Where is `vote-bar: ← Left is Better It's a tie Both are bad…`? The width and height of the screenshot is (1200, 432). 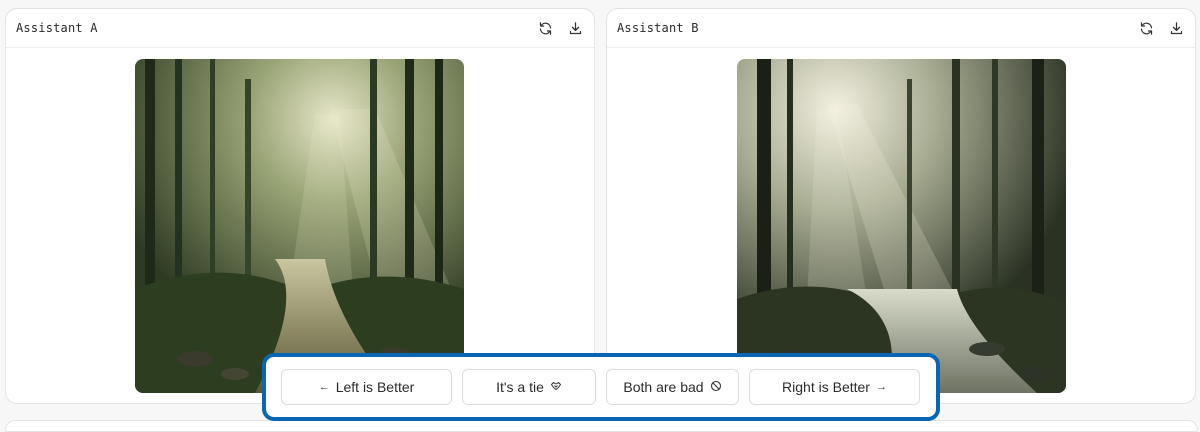 vote-bar: ← Left is Better It's a tie Both are bad… is located at coordinates (601, 387).